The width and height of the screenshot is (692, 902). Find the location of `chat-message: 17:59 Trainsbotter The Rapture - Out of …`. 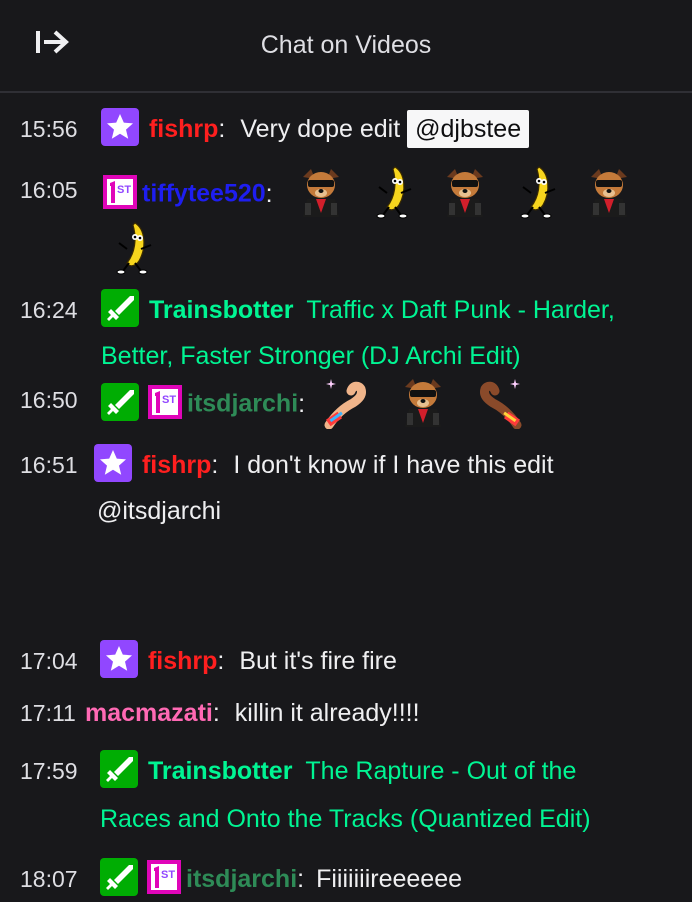

chat-message: 17:59 Trainsbotter The Rapture - Out of … is located at coordinates (336, 795).